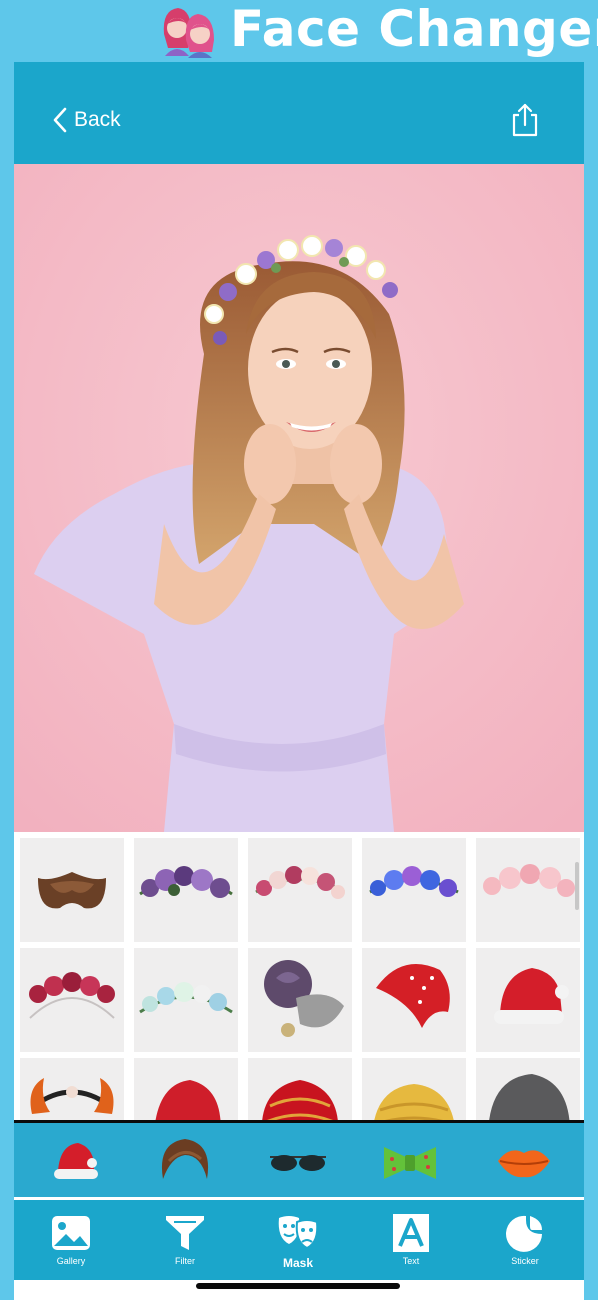  Describe the element at coordinates (72, 890) in the screenshot. I see `sticker-item-mustache` at that location.